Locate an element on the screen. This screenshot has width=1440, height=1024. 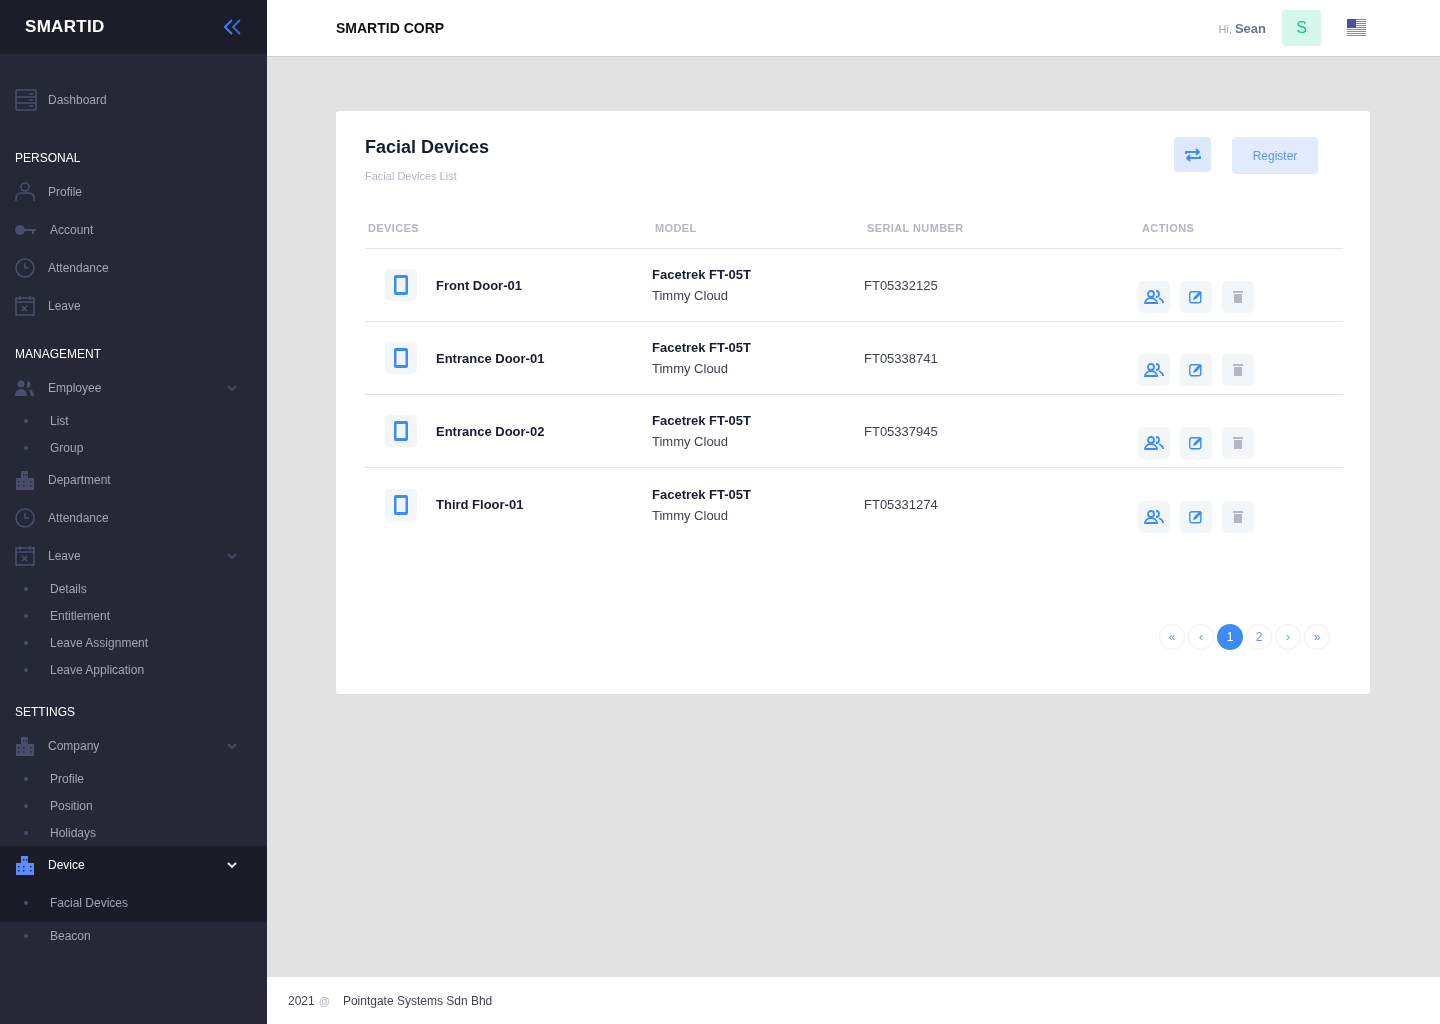
serial-number: FT05331274 is located at coordinates (901, 504).